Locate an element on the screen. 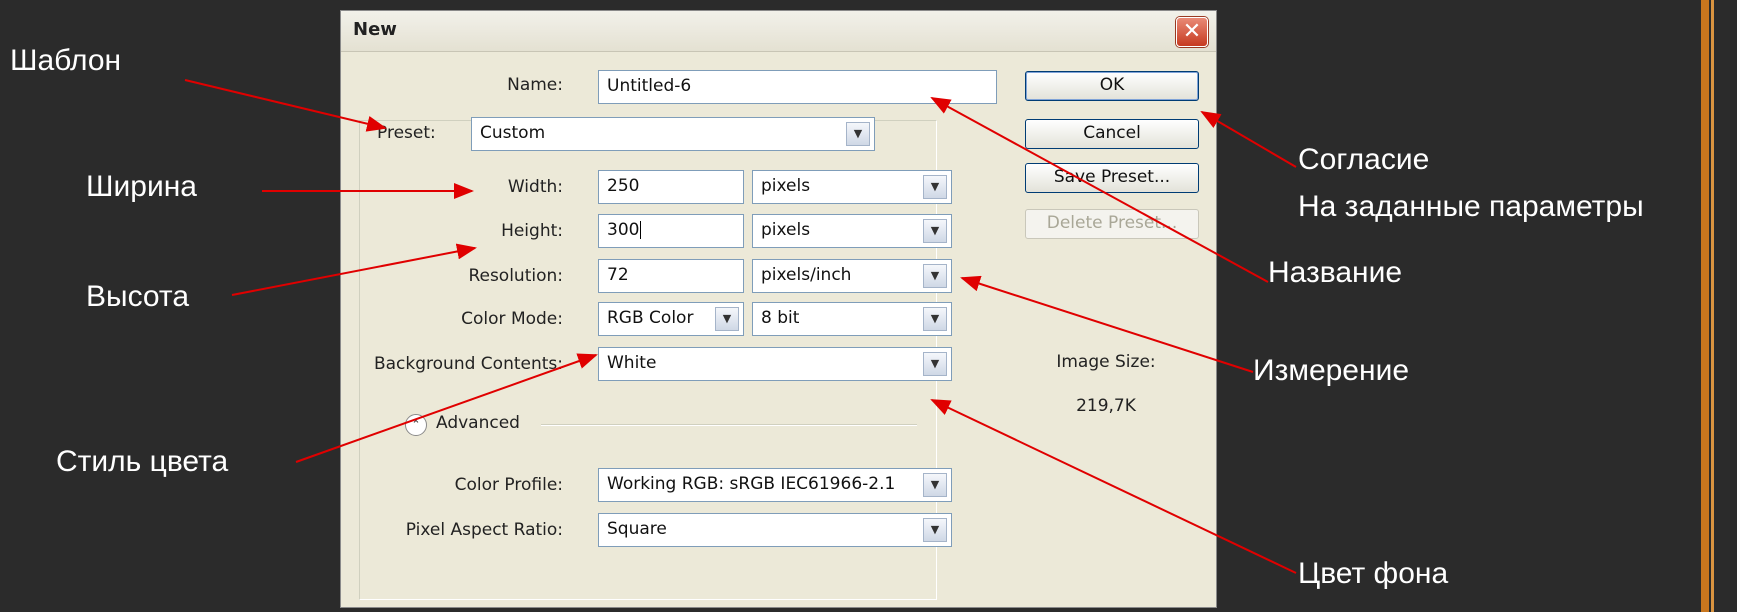  arrow-name is located at coordinates (1099, 190).